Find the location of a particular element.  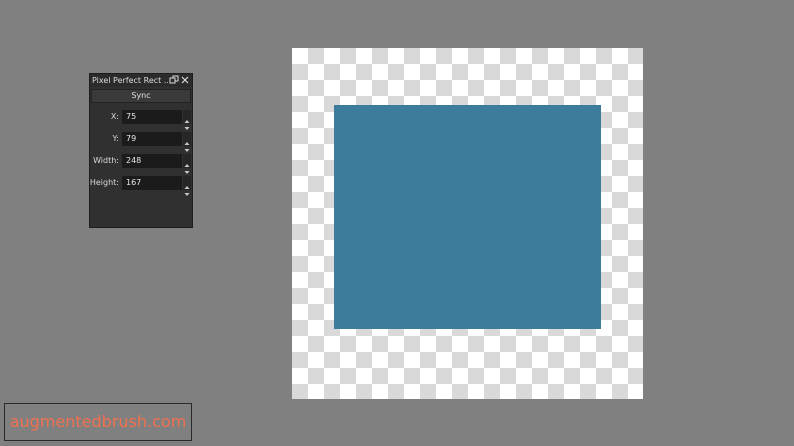

y-spinner is located at coordinates (187, 142).